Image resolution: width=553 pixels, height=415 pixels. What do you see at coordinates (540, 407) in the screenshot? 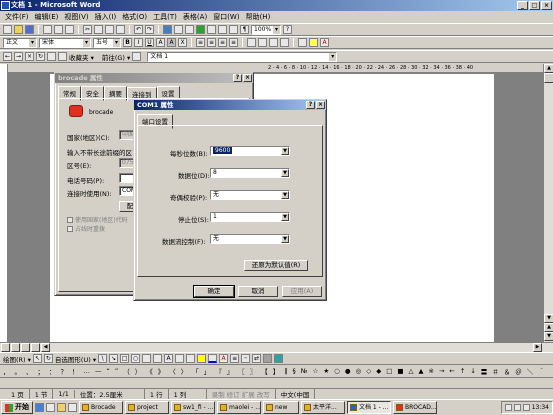
I see `clock: 13:34` at bounding box center [540, 407].